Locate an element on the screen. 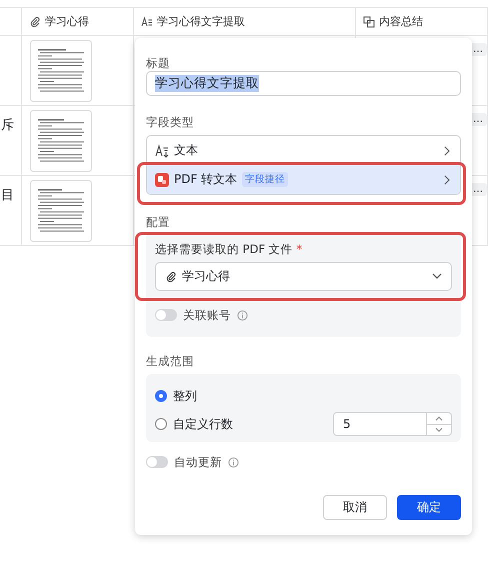 This screenshot has height=574, width=488. field-label: 字段类型 is located at coordinates (170, 122).